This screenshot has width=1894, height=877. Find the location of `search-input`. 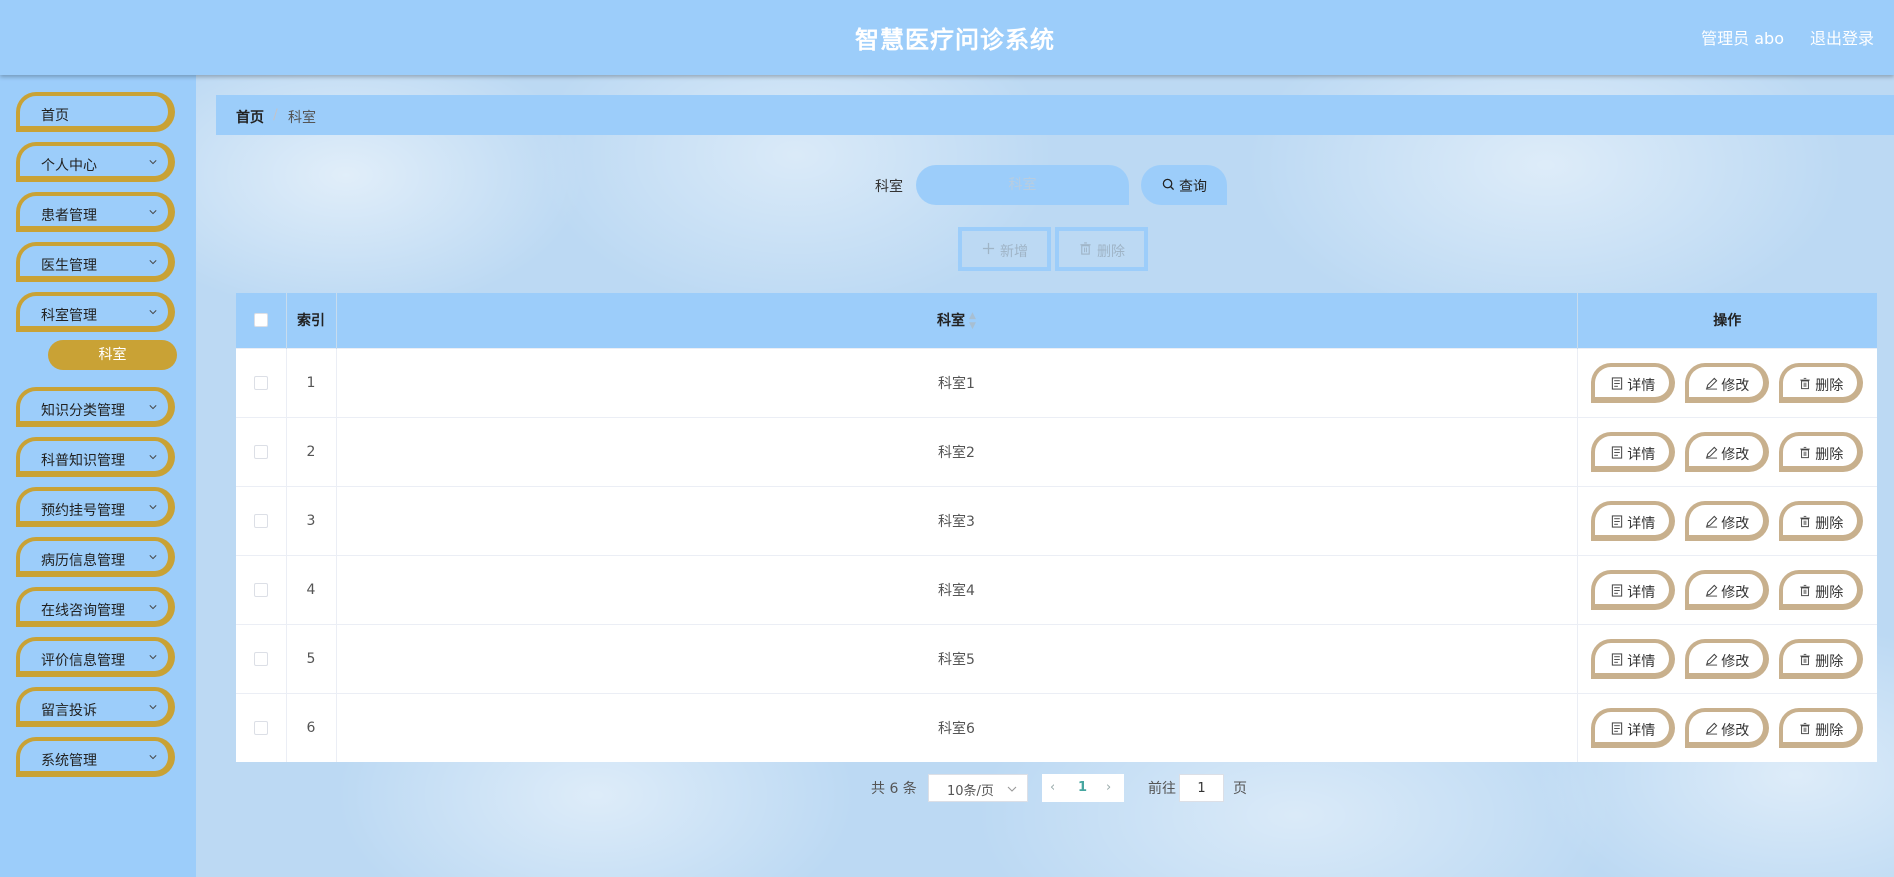

search-input is located at coordinates (1022, 185).